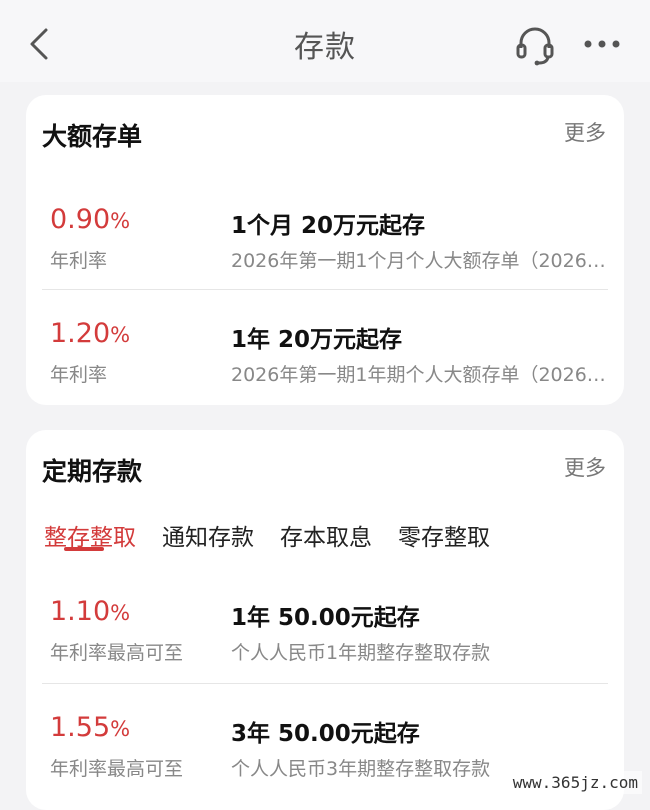  Describe the element at coordinates (575, 782) in the screenshot. I see `watermark: www.365jz.com` at that location.